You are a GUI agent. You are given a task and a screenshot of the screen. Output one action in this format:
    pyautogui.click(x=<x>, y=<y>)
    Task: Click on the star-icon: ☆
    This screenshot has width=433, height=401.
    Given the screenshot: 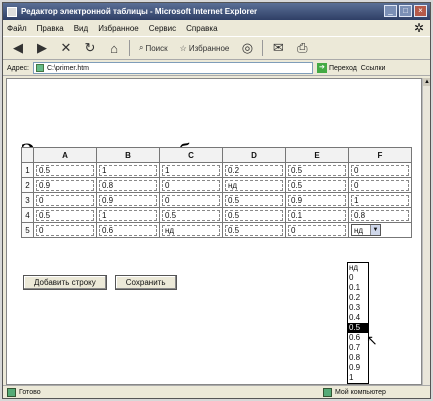 What is the action you would take?
    pyautogui.click(x=183, y=48)
    